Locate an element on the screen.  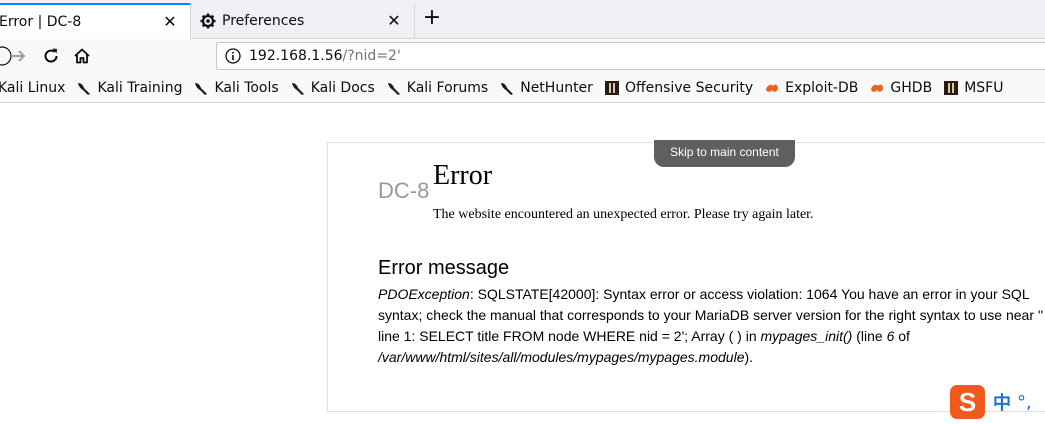
bookmark-ghdb: GHDB is located at coordinates (900, 88).